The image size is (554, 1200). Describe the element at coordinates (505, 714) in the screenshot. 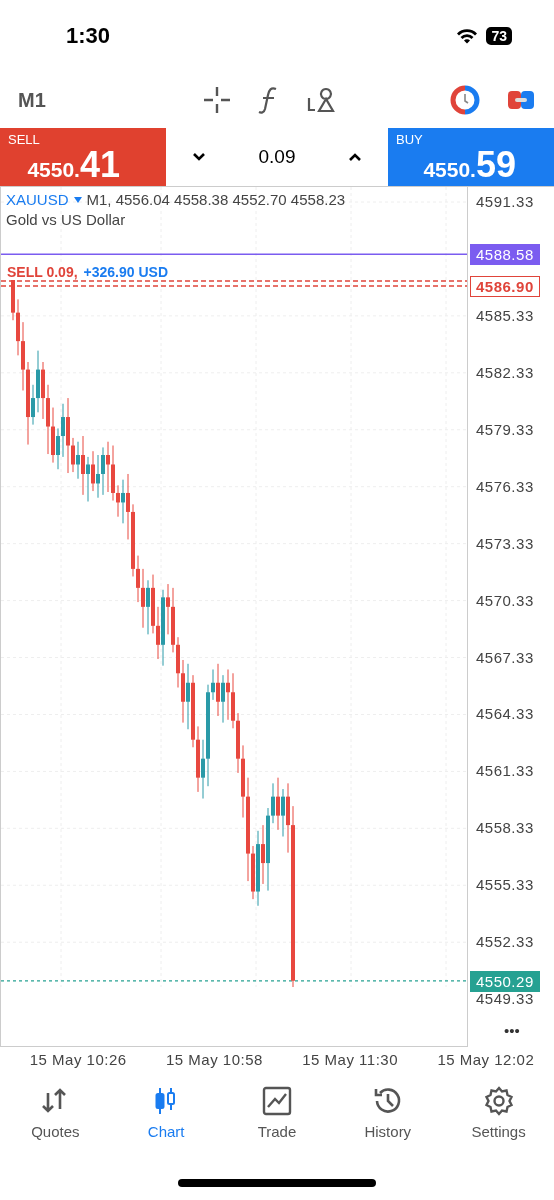

I see `price-tick: 4564.33` at that location.